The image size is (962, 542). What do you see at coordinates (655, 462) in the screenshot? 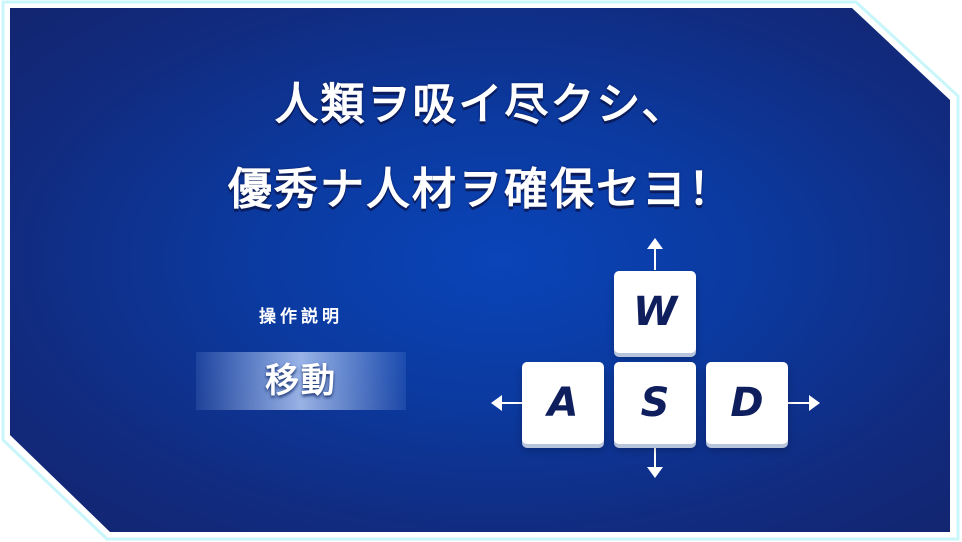
I see `arrow-down-icon` at bounding box center [655, 462].